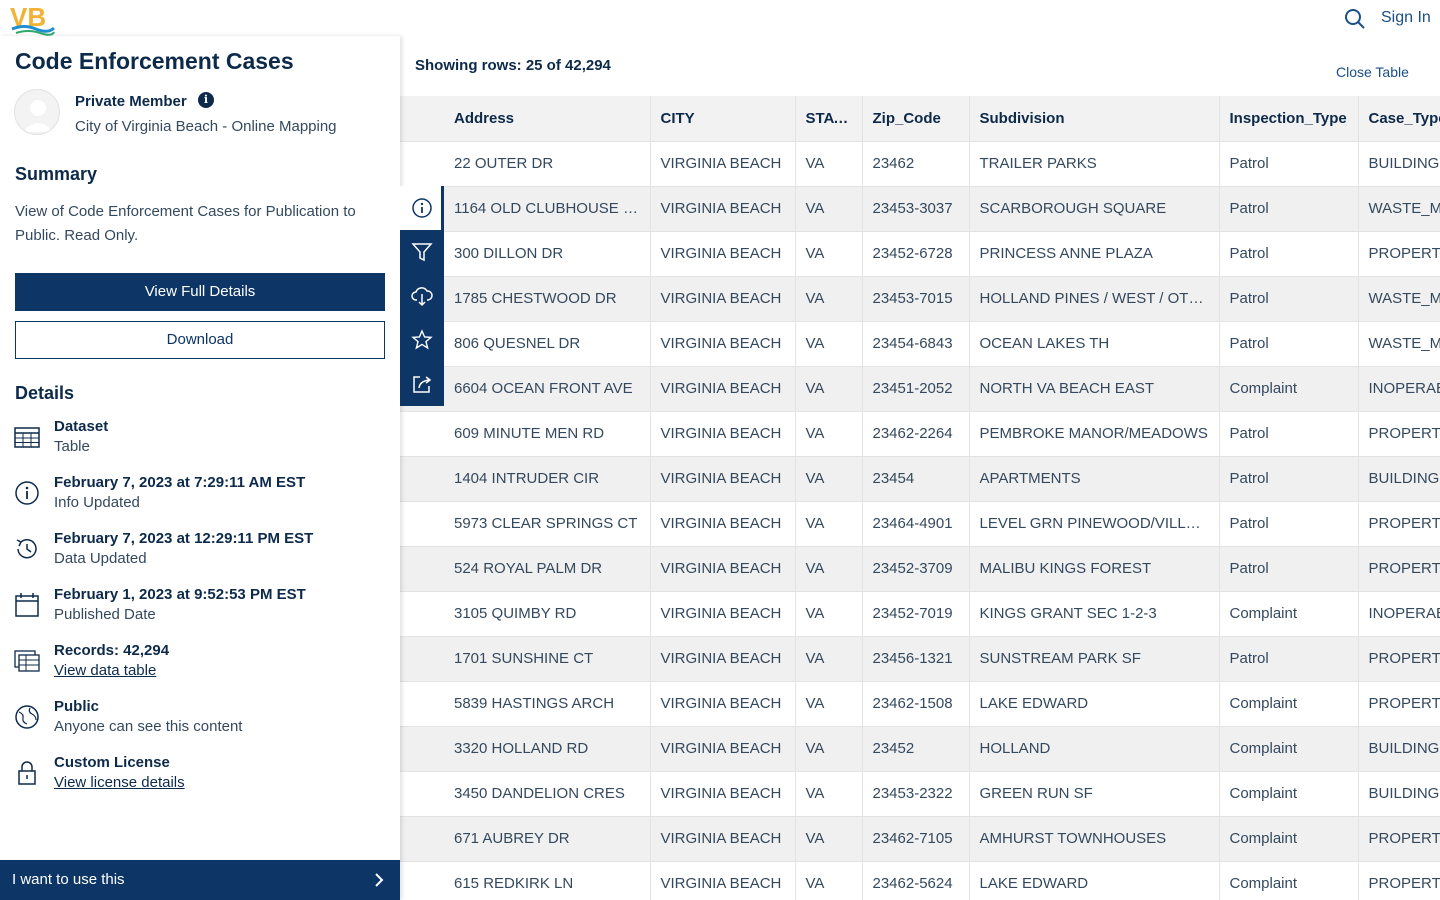 The image size is (1440, 900). What do you see at coordinates (131, 101) in the screenshot?
I see `owner-name: Private Member` at bounding box center [131, 101].